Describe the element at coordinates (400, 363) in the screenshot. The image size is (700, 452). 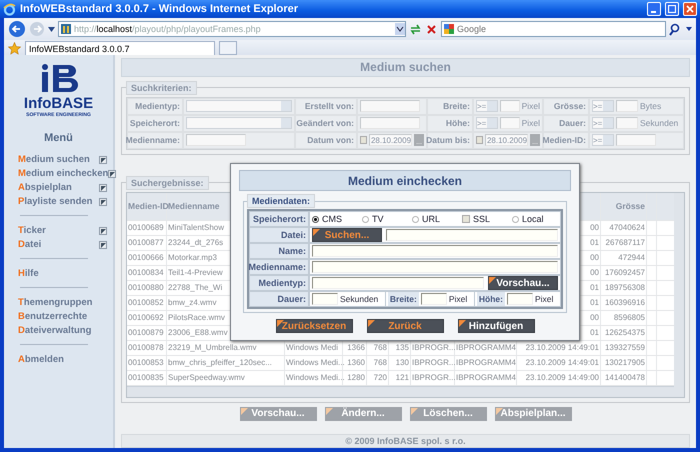
I see `table-cell: 130` at that location.